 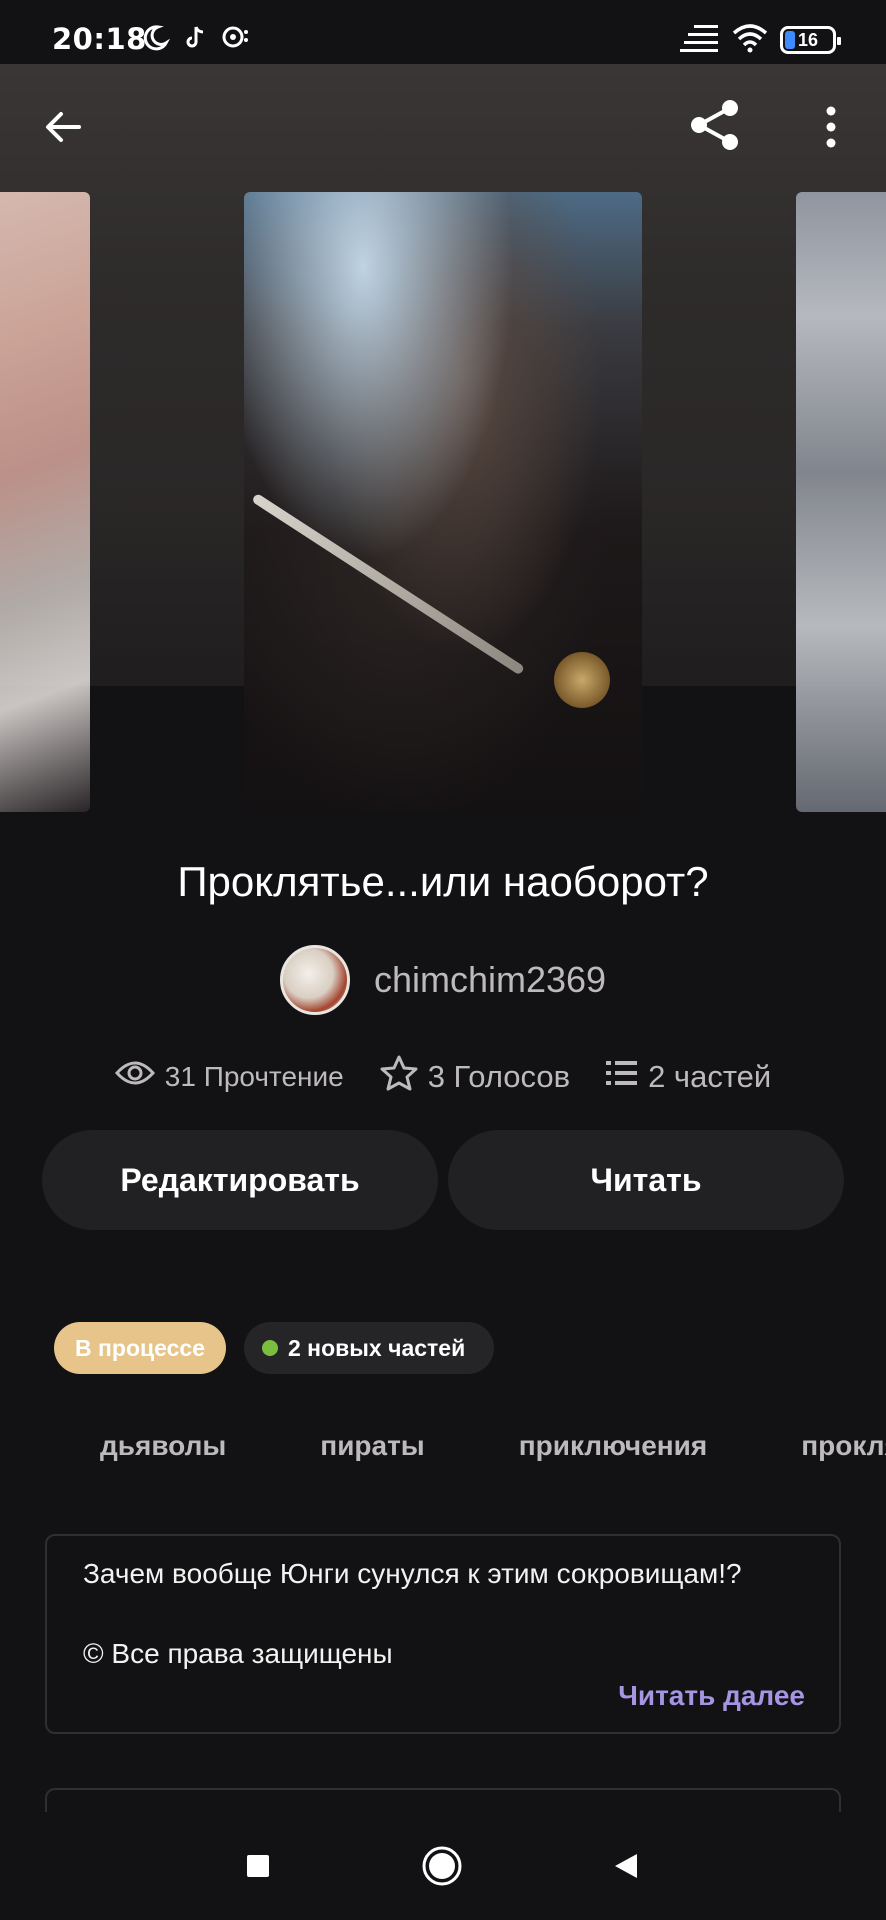 What do you see at coordinates (155, 40) in the screenshot?
I see `moon-icon` at bounding box center [155, 40].